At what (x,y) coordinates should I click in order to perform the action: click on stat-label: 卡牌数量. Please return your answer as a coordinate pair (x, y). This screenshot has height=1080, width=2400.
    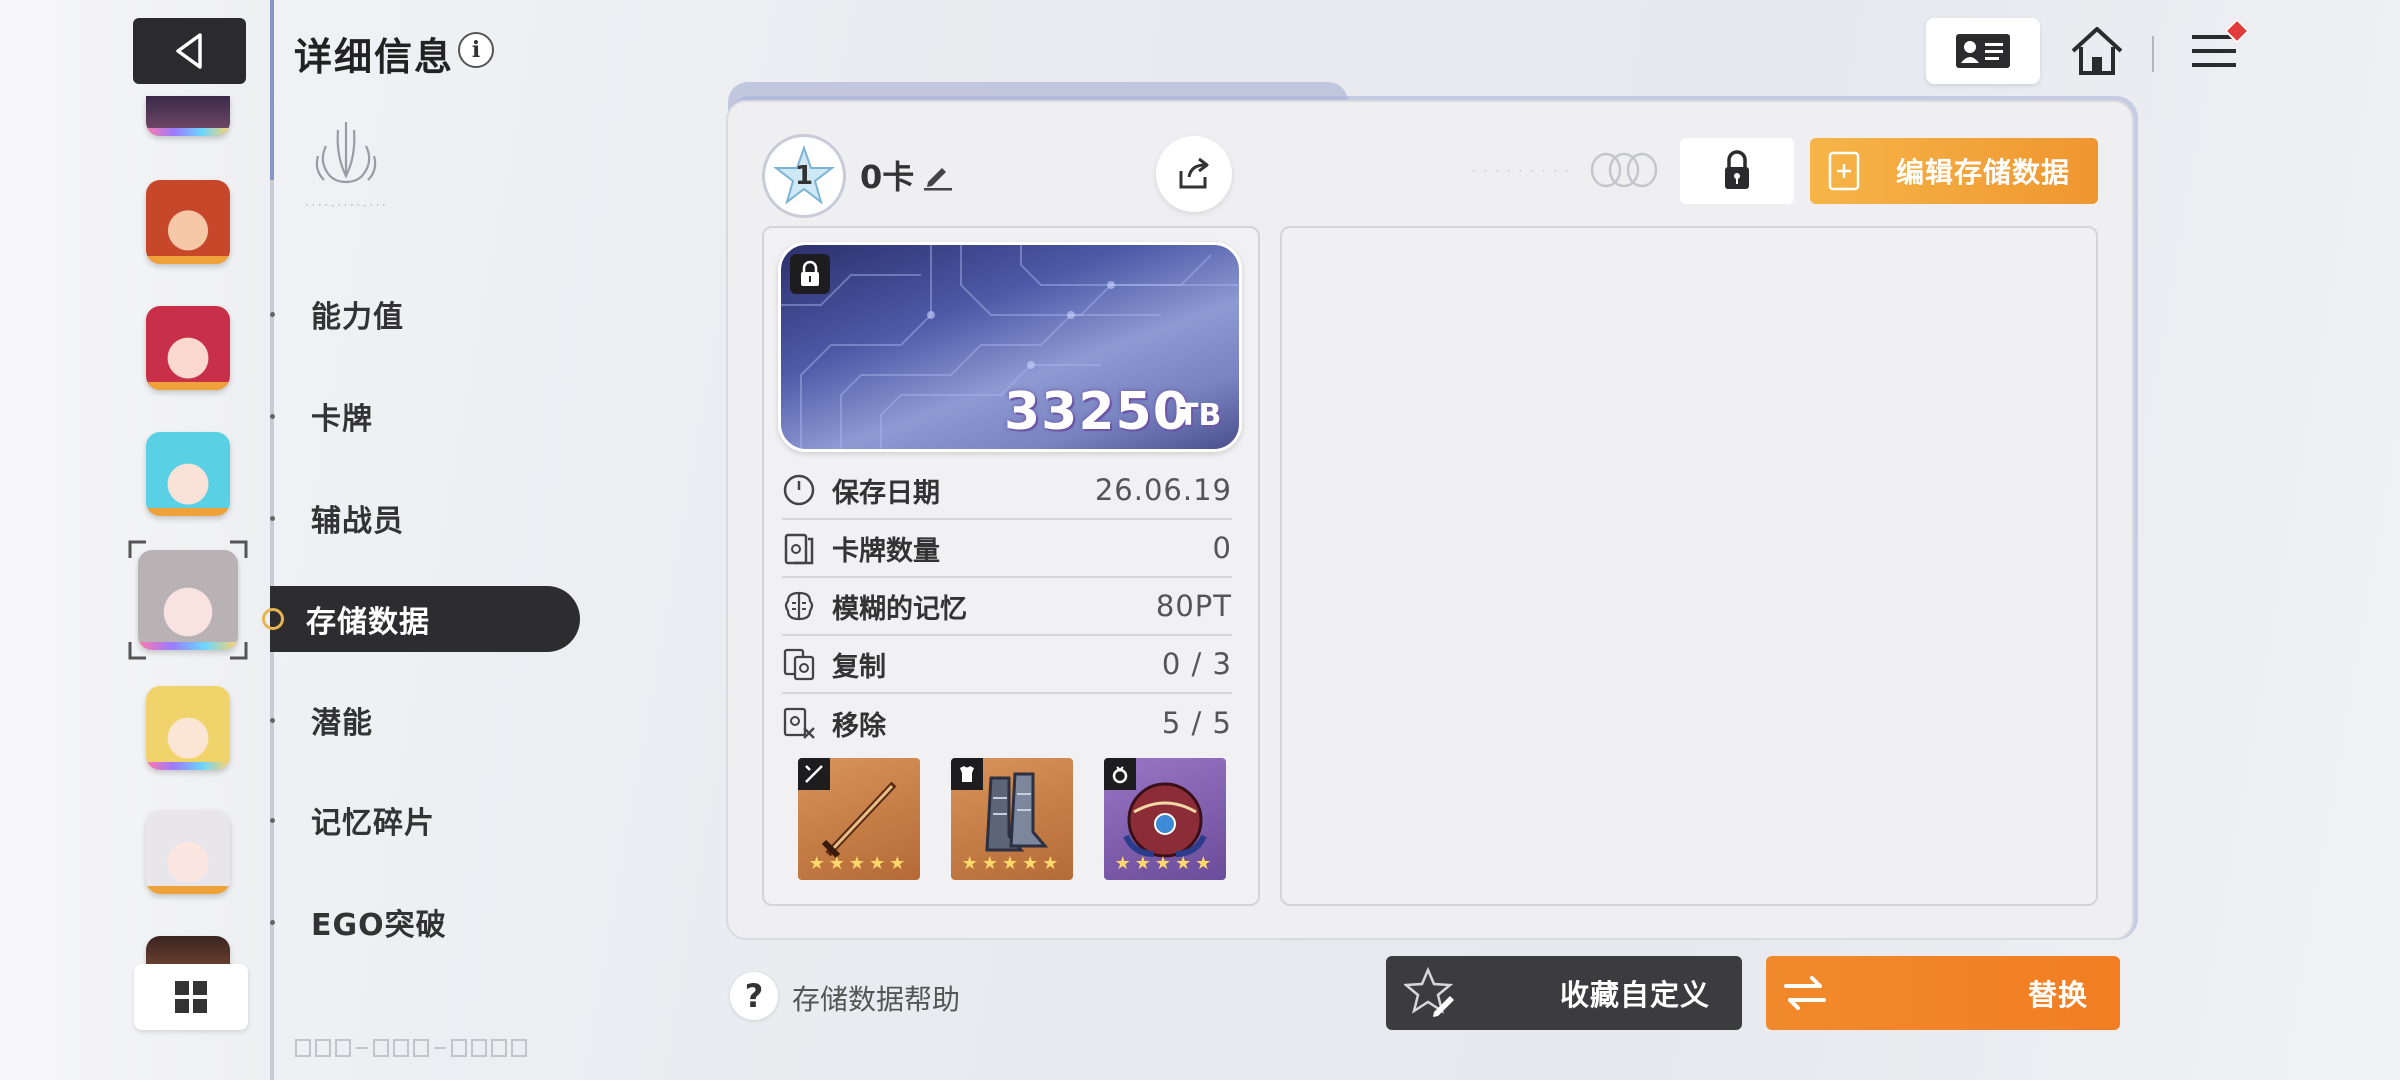
    Looking at the image, I should click on (886, 551).